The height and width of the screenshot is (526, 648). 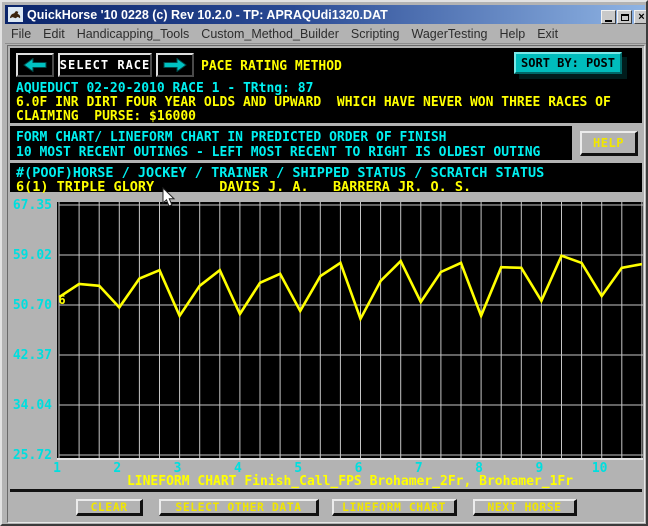 I want to click on minimize-button, so click(x=608, y=17).